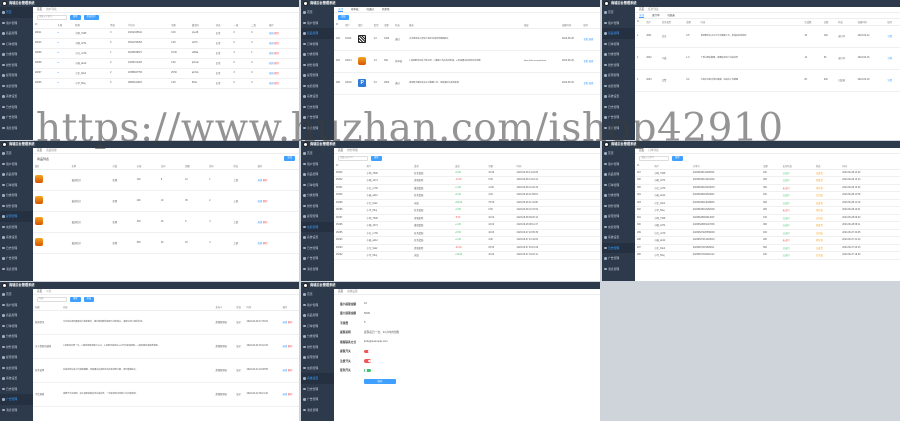  Describe the element at coordinates (355, 9) in the screenshot. I see `tab: 待审核` at that location.